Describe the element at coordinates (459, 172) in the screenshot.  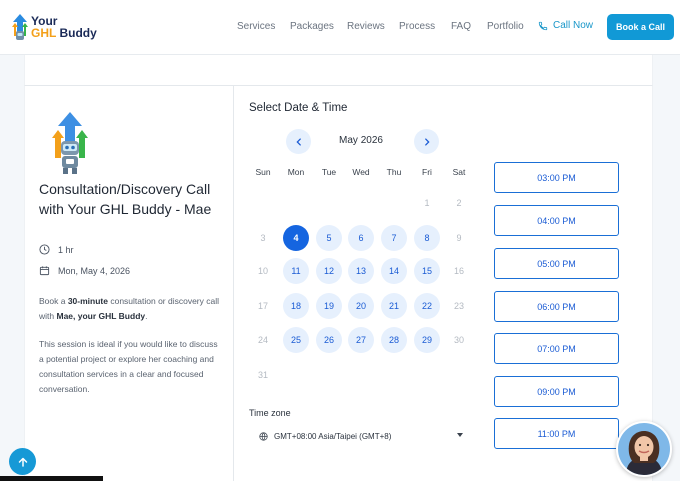
I see `weekday-sat: Sat` at that location.